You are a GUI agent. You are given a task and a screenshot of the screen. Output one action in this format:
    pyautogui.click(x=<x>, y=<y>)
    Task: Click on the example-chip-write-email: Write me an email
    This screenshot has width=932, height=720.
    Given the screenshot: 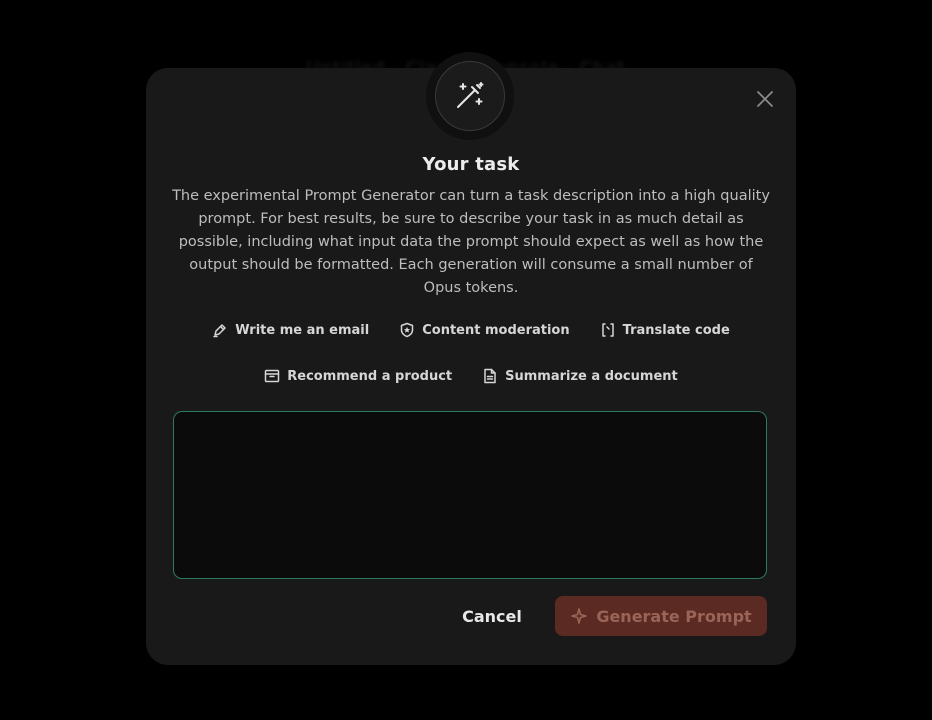 What is the action you would take?
    pyautogui.click(x=290, y=330)
    